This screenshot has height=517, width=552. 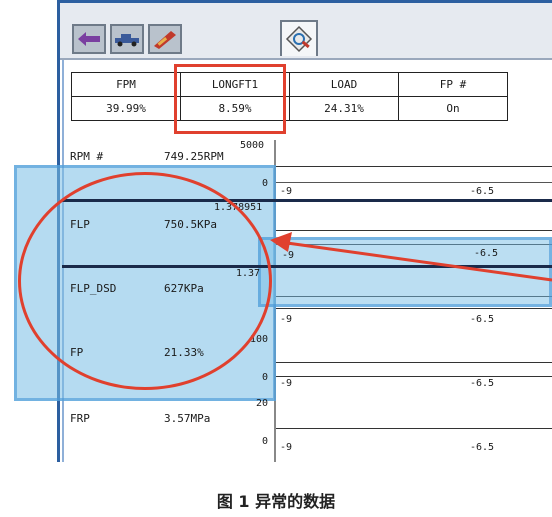 What do you see at coordinates (411, 257) in the screenshot?
I see `annotation-arrow` at bounding box center [411, 257].